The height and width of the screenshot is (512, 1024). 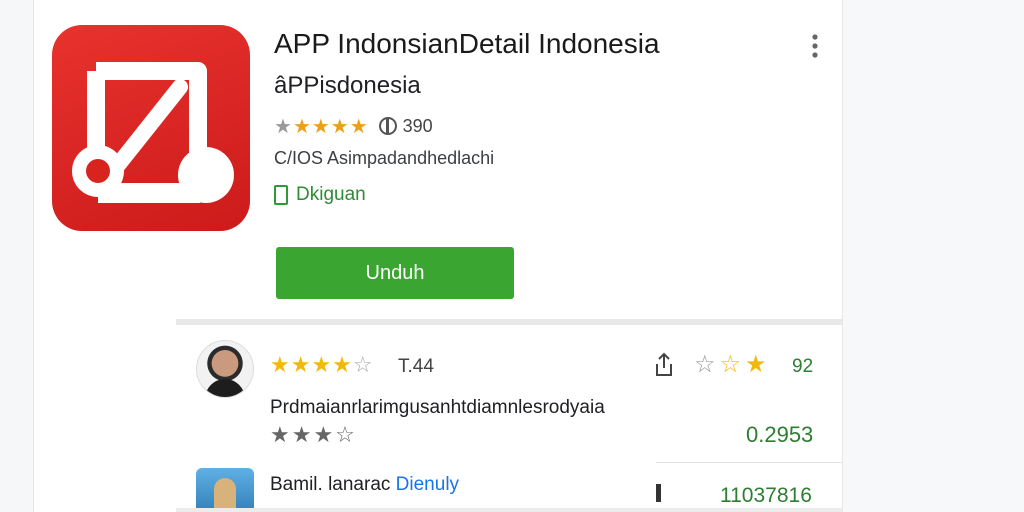 What do you see at coordinates (225, 369) in the screenshot?
I see `reviewer-avatar` at bounding box center [225, 369].